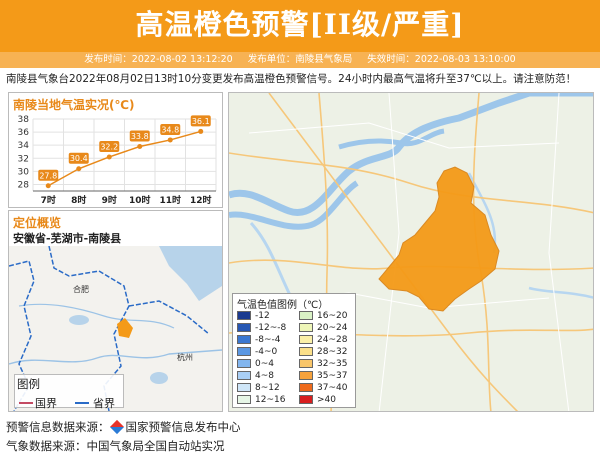 This screenshot has height=471, width=600. What do you see at coordinates (332, 388) in the screenshot?
I see `color-legend-label: 37~40` at bounding box center [332, 388].